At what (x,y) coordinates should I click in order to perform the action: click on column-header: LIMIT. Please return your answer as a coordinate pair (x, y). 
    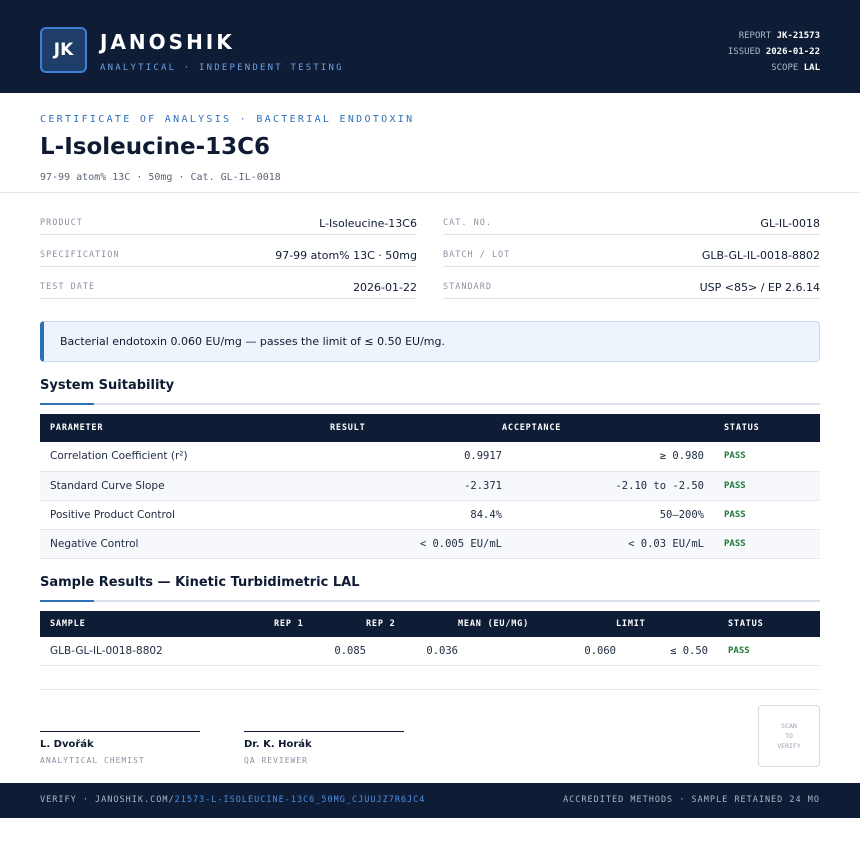
    Looking at the image, I should click on (631, 624).